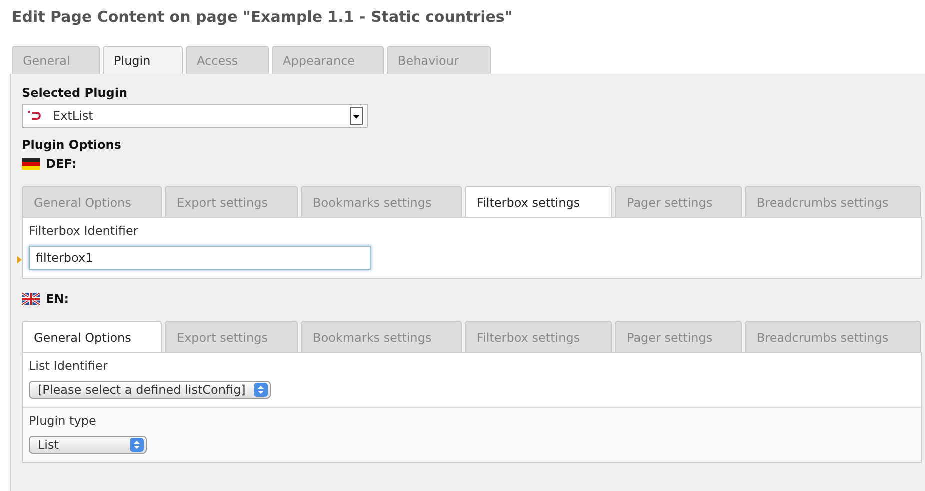 This screenshot has height=491, width=925. I want to click on tab: Appearance, so click(328, 60).